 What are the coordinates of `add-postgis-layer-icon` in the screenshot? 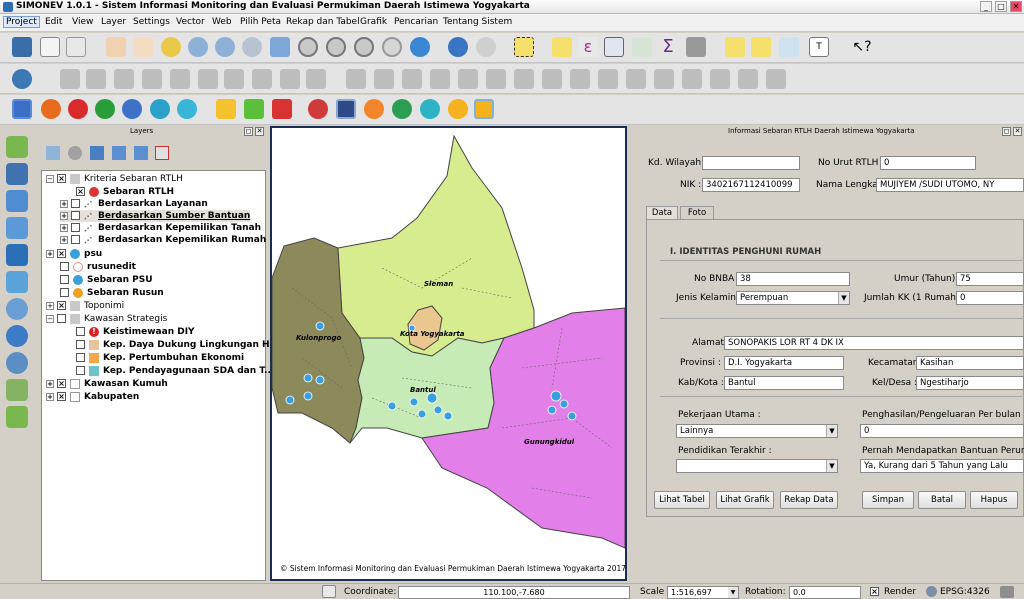 It's located at (17, 201).